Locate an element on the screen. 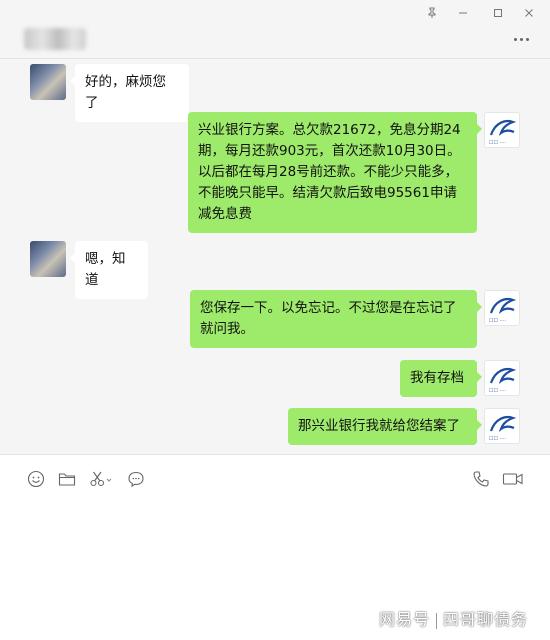 This screenshot has width=550, height=640. maximize-icon is located at coordinates (498, 13).